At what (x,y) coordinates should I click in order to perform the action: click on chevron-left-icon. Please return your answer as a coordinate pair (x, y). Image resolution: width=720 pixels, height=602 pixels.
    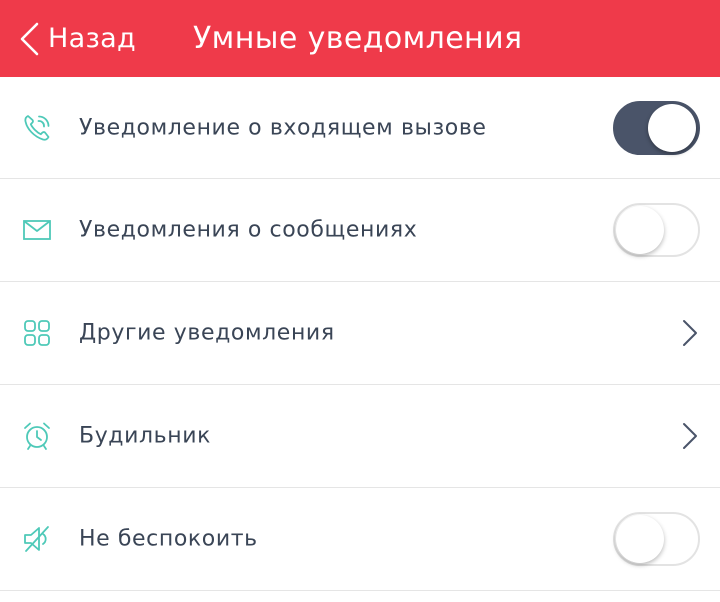
    Looking at the image, I should click on (29, 38).